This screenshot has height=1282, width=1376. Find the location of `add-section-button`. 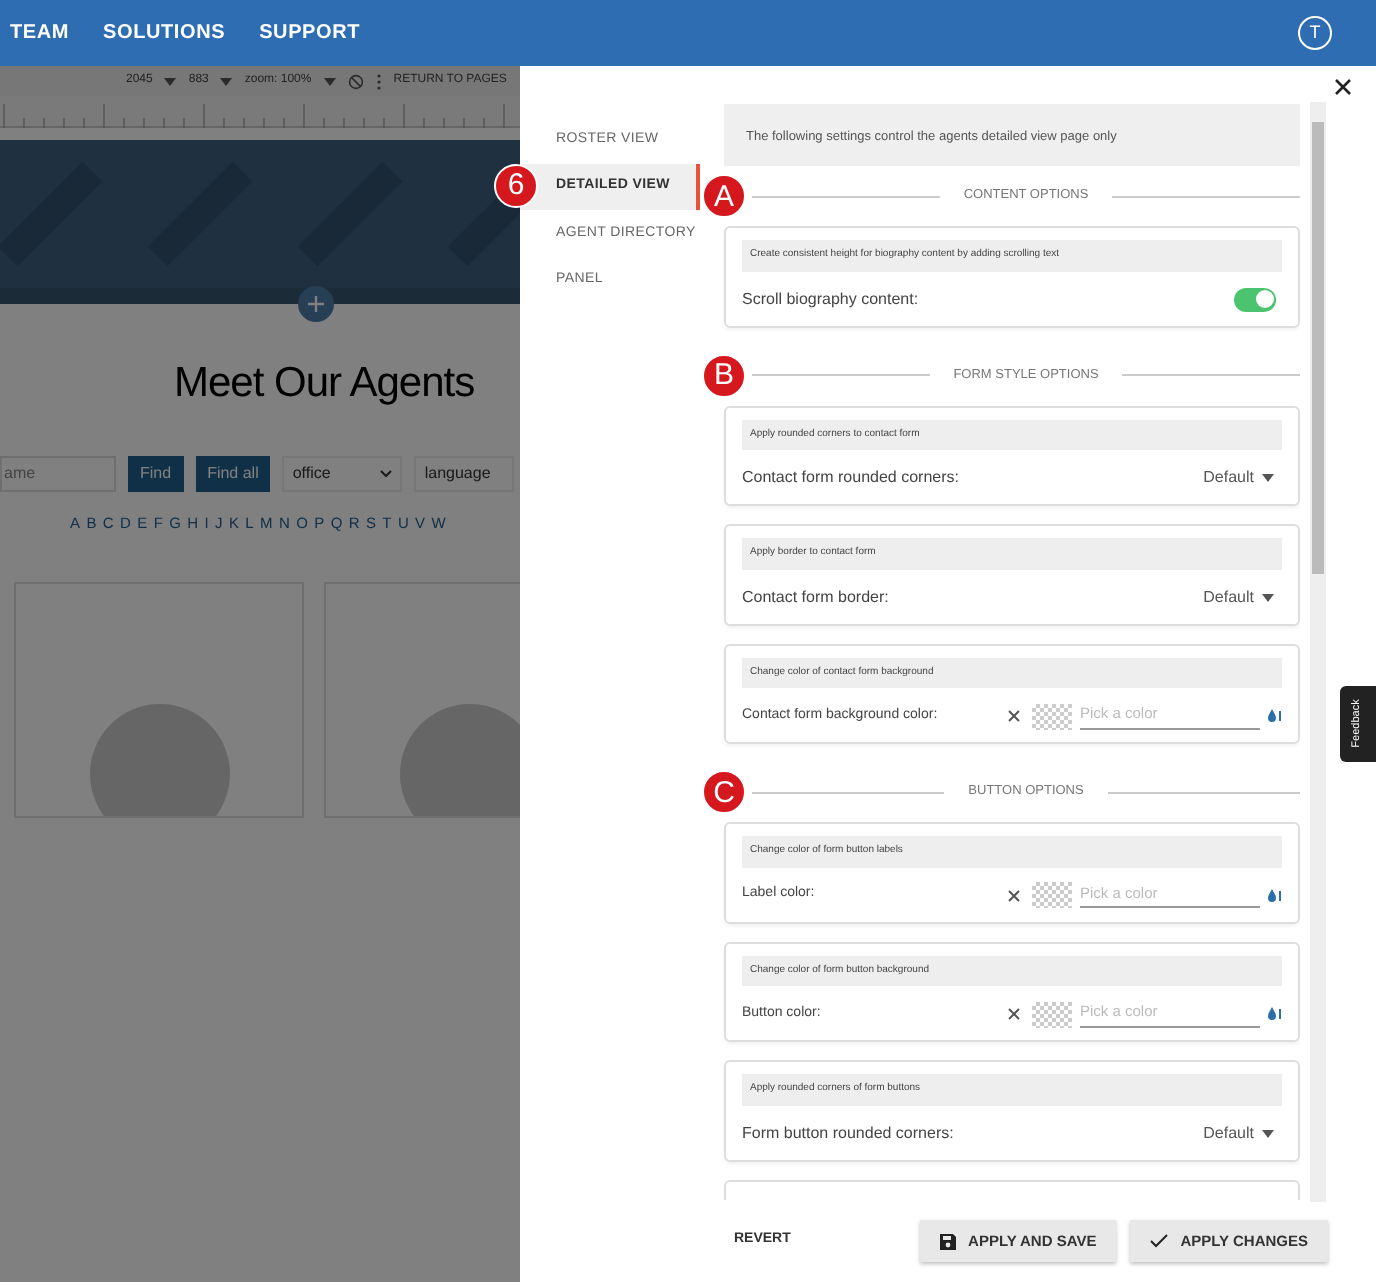

add-section-button is located at coordinates (316, 304).